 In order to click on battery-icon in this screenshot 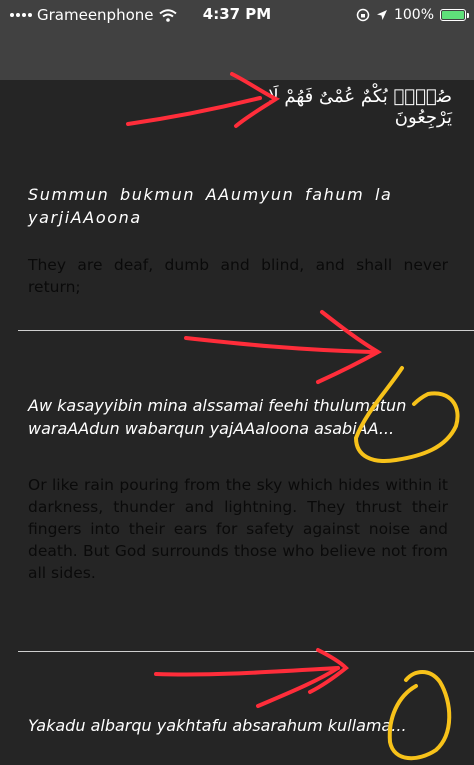, I will do `click(454, 15)`.